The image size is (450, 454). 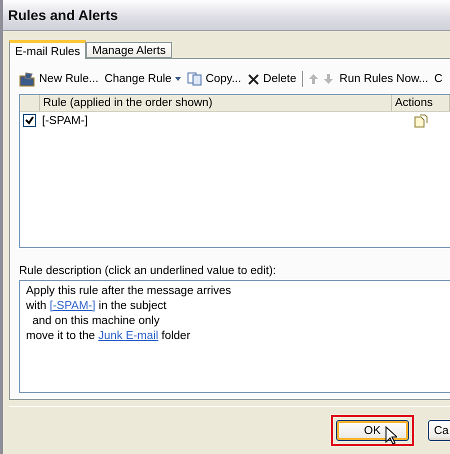 I want to click on up-arrow-icon, so click(x=313, y=79).